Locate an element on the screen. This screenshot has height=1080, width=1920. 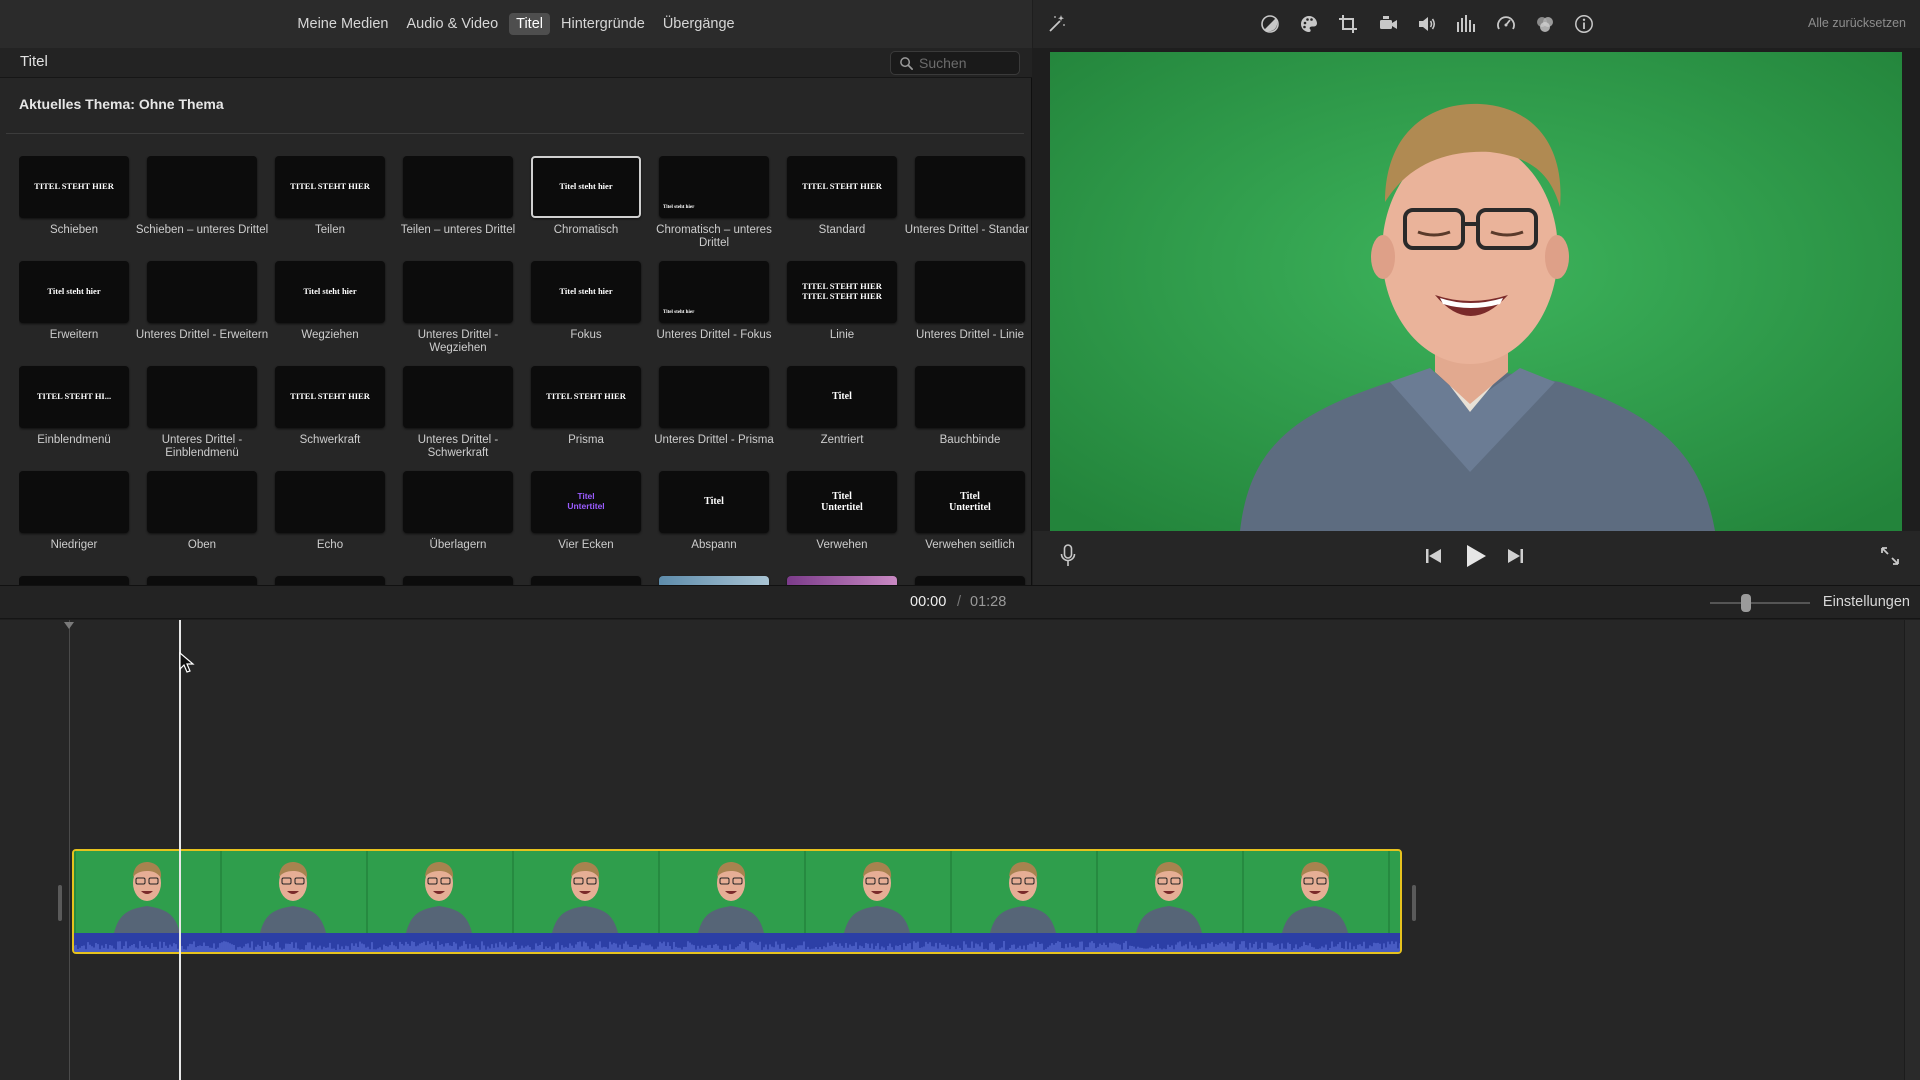
title-tile: Teilen – unteres Drittel is located at coordinates (458, 206).